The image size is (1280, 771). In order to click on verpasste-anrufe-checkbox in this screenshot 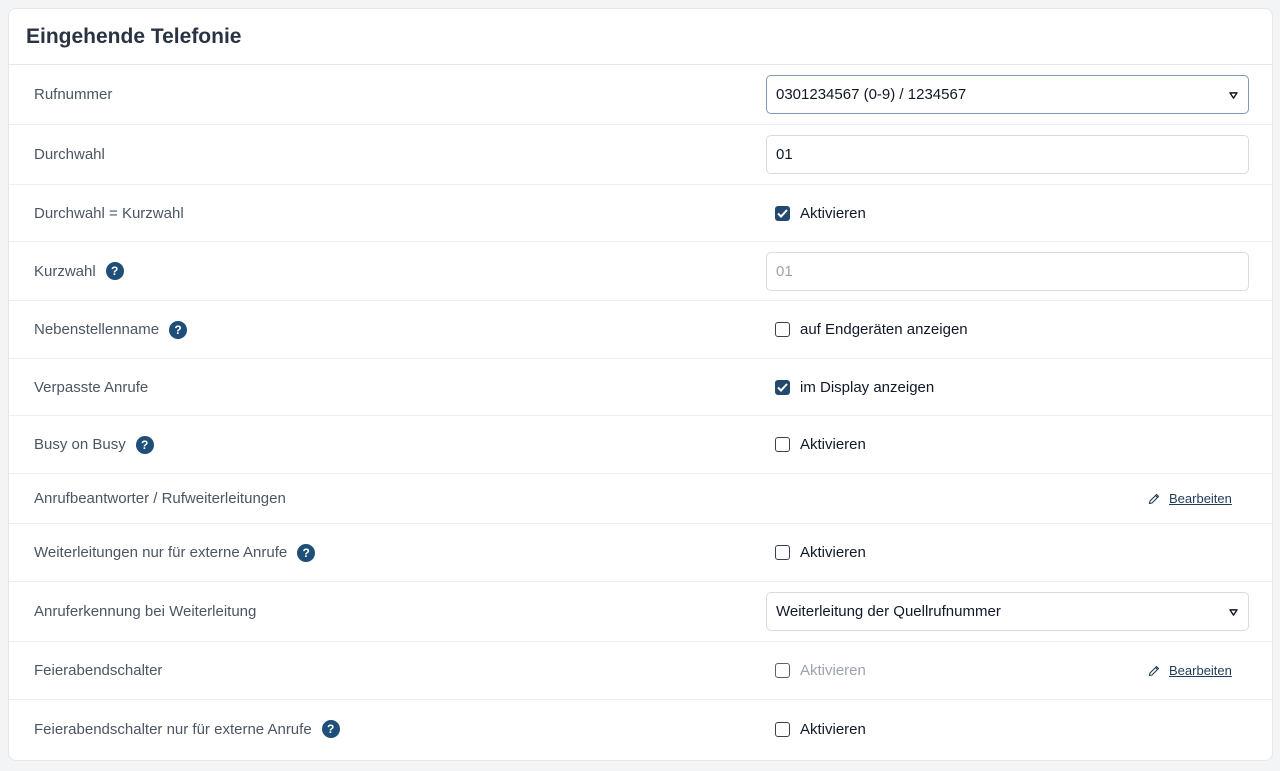, I will do `click(782, 387)`.